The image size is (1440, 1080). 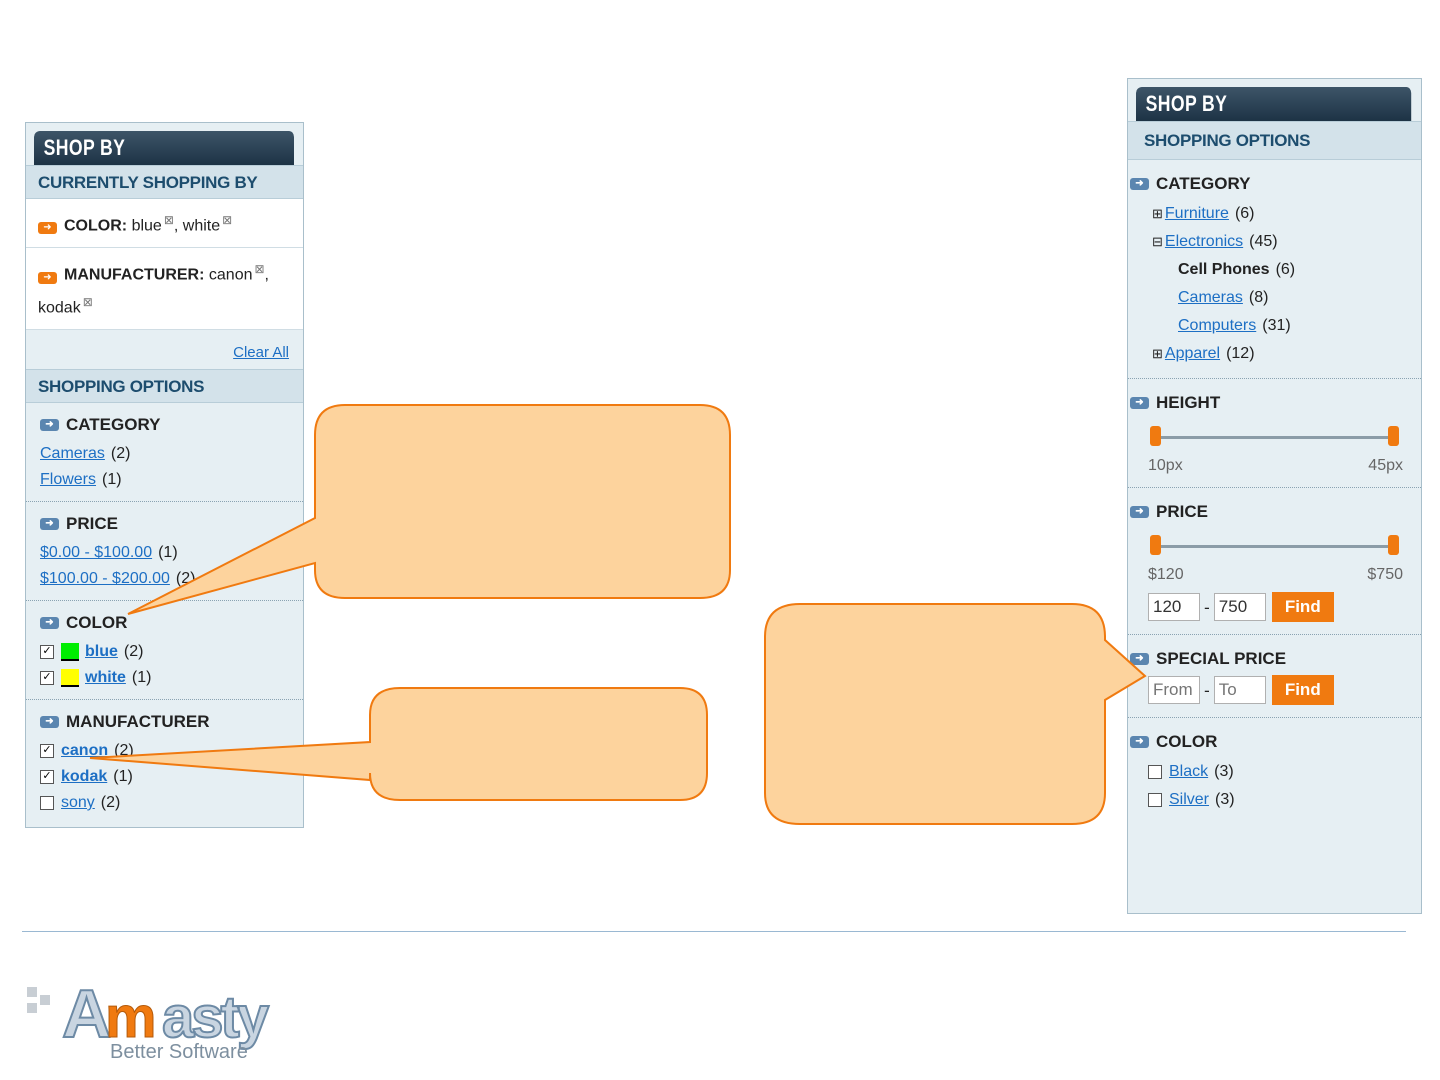 What do you see at coordinates (179, 1052) in the screenshot?
I see `logo-tagline: Better Software` at bounding box center [179, 1052].